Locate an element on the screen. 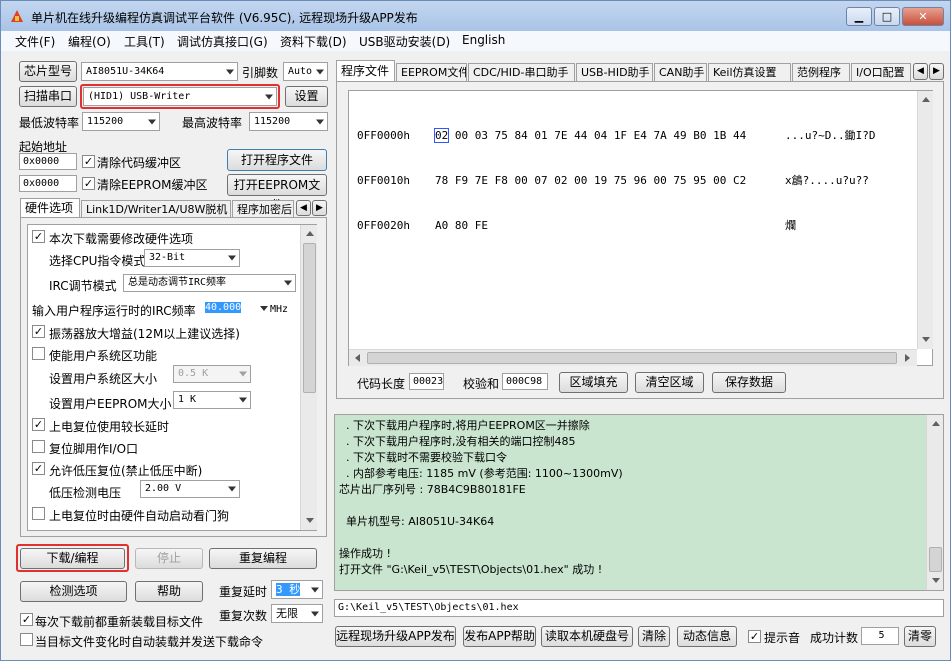 The height and width of the screenshot is (661, 951). frequency-dropdown-icon is located at coordinates (264, 308).